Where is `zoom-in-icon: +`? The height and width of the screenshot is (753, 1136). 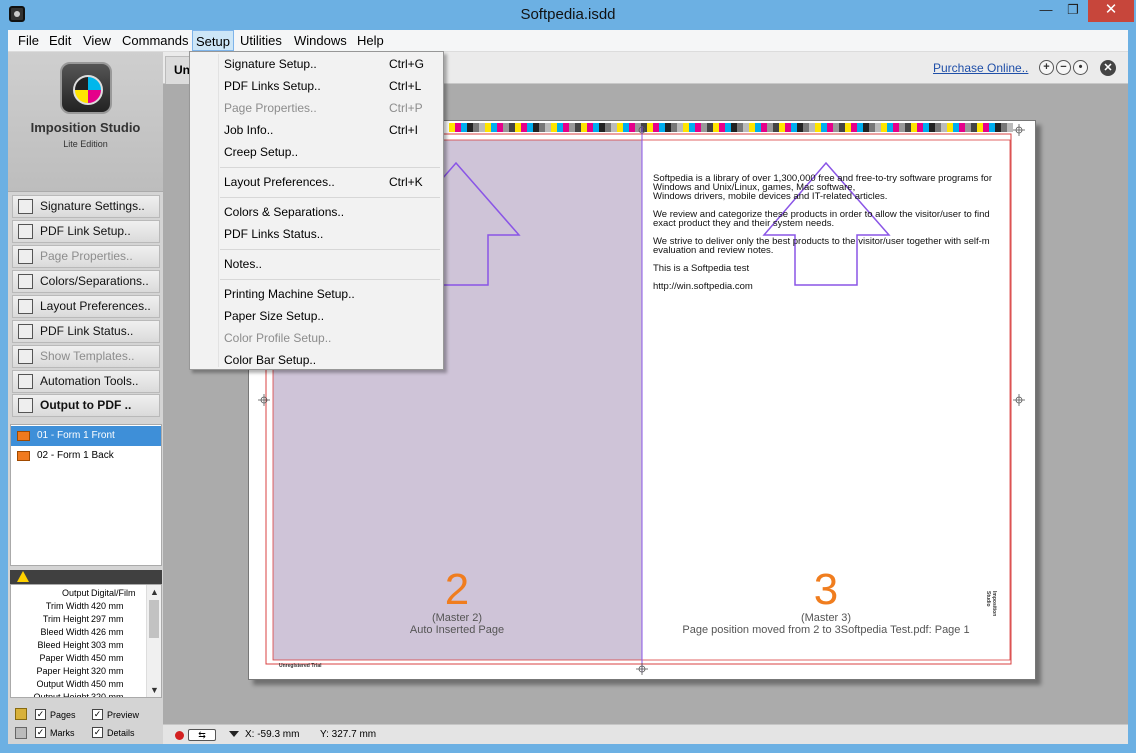
zoom-in-icon: + is located at coordinates (1046, 67).